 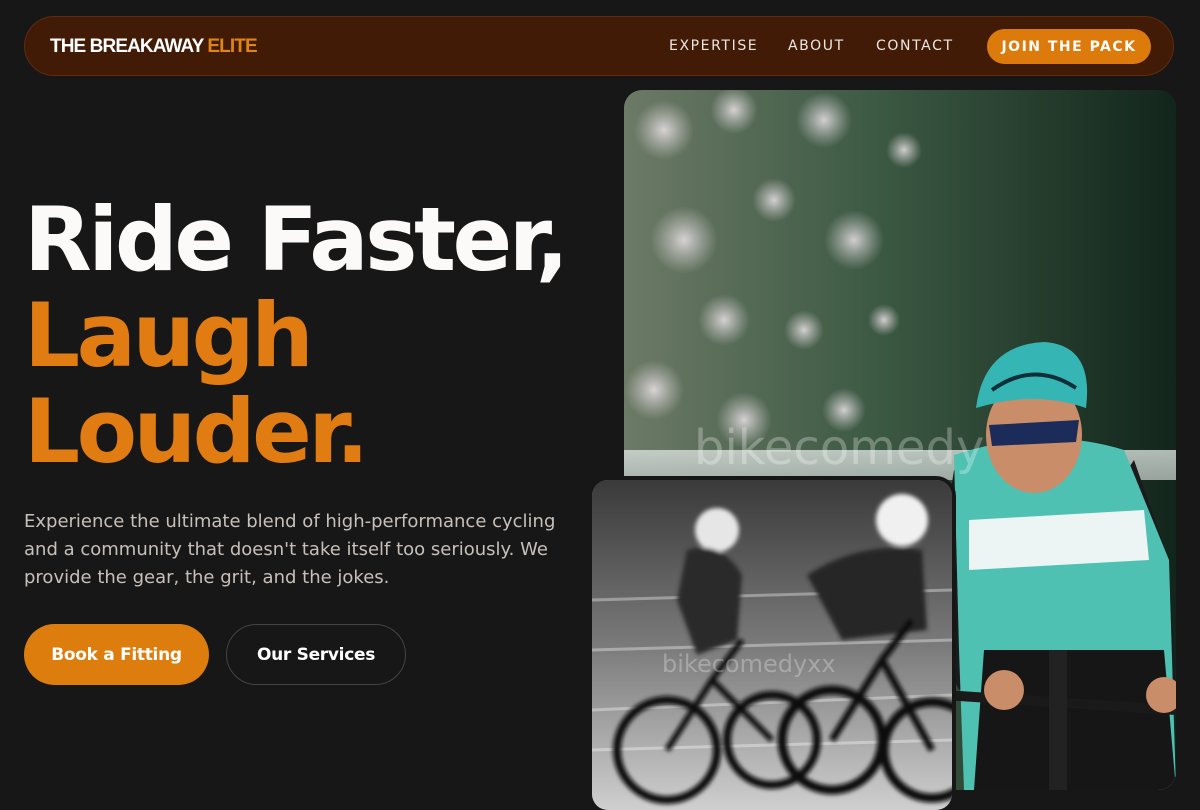 I want to click on headline-line-1: Ride Faster,, so click(x=296, y=239).